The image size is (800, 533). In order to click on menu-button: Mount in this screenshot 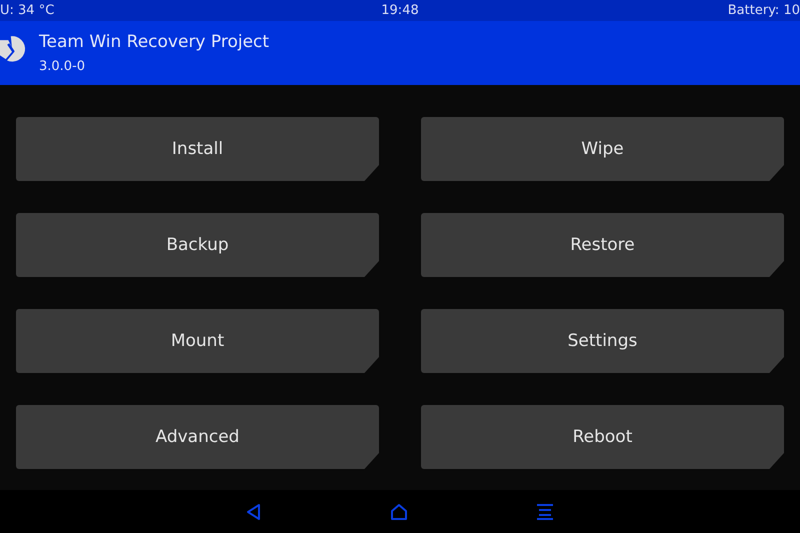, I will do `click(197, 341)`.